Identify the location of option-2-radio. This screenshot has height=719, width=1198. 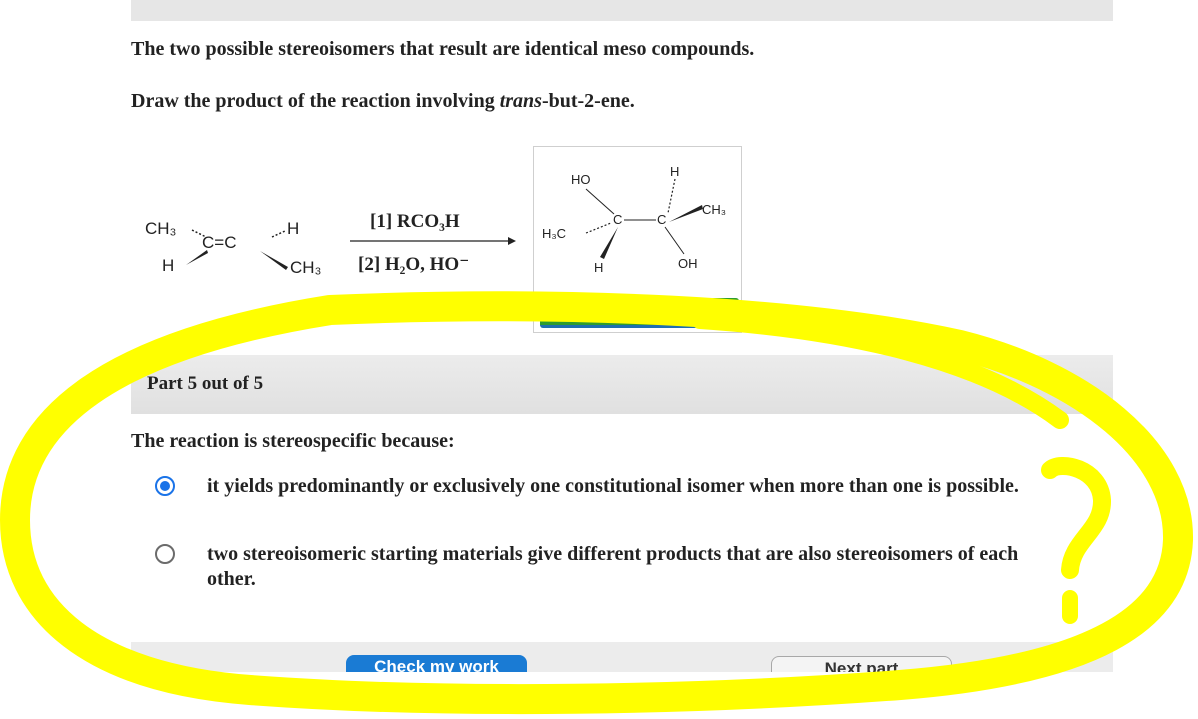
(165, 554).